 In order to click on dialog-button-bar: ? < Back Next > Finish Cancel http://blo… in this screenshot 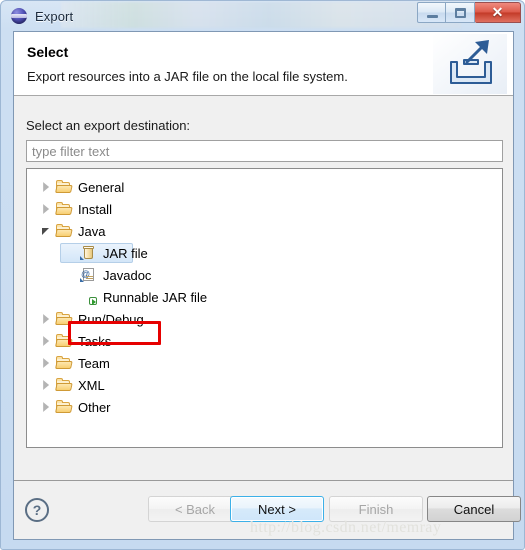, I will do `click(267, 509)`.